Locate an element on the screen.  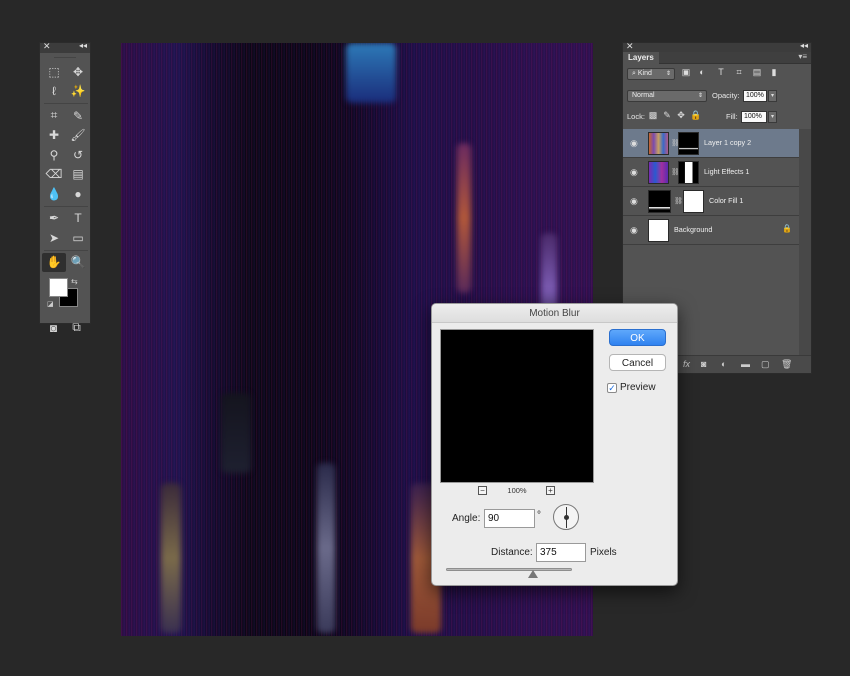
marquee-tool-icon: ⬚ is located at coordinates (54, 72).